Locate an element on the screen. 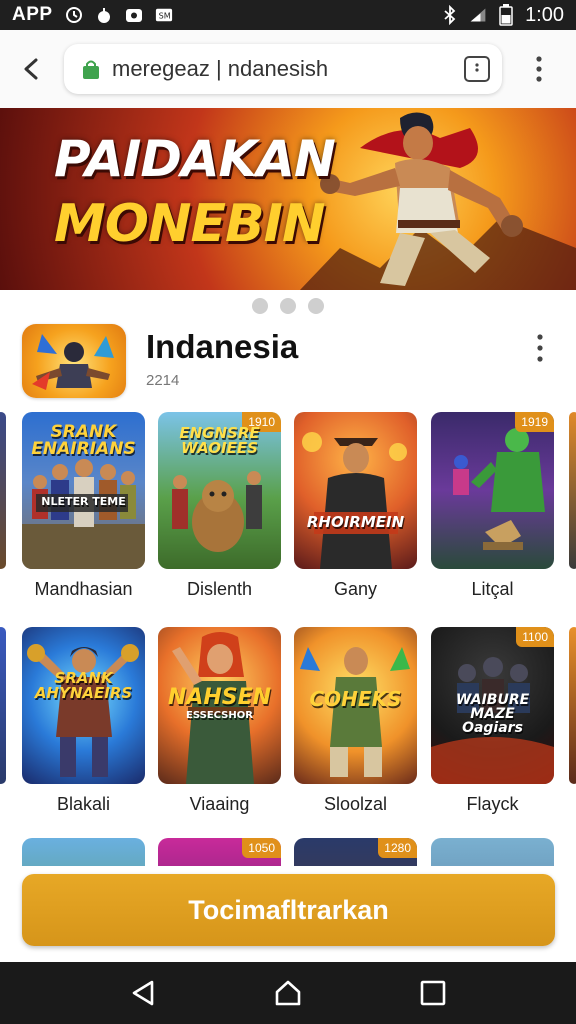 Image resolution: width=576 pixels, height=1024 pixels. game-label: Gany is located at coordinates (355, 589).